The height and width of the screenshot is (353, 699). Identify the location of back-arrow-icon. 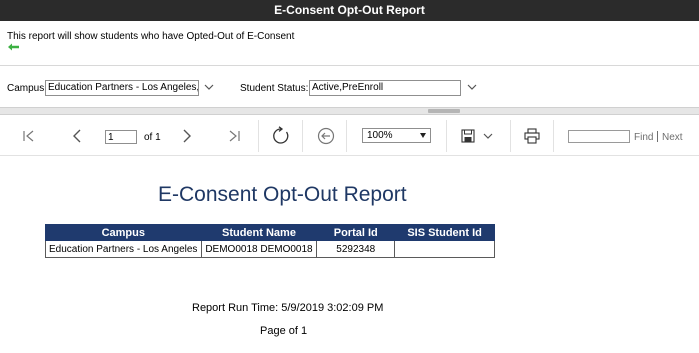
(13, 47).